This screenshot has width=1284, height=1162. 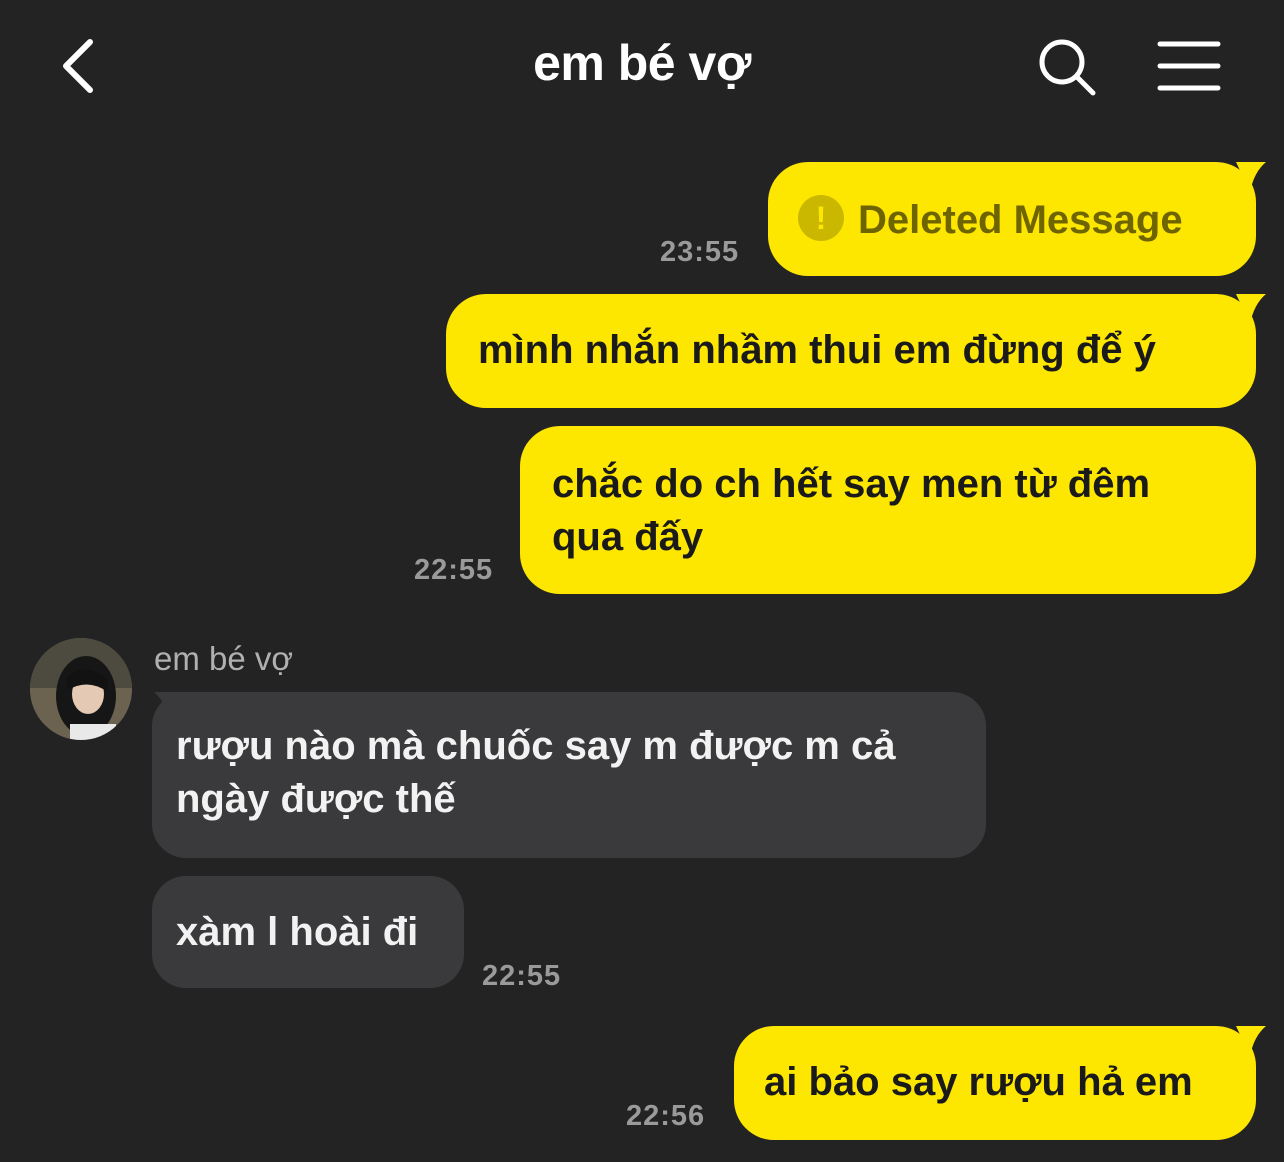 I want to click on message-timestamp: 22:56, so click(x=666, y=1116).